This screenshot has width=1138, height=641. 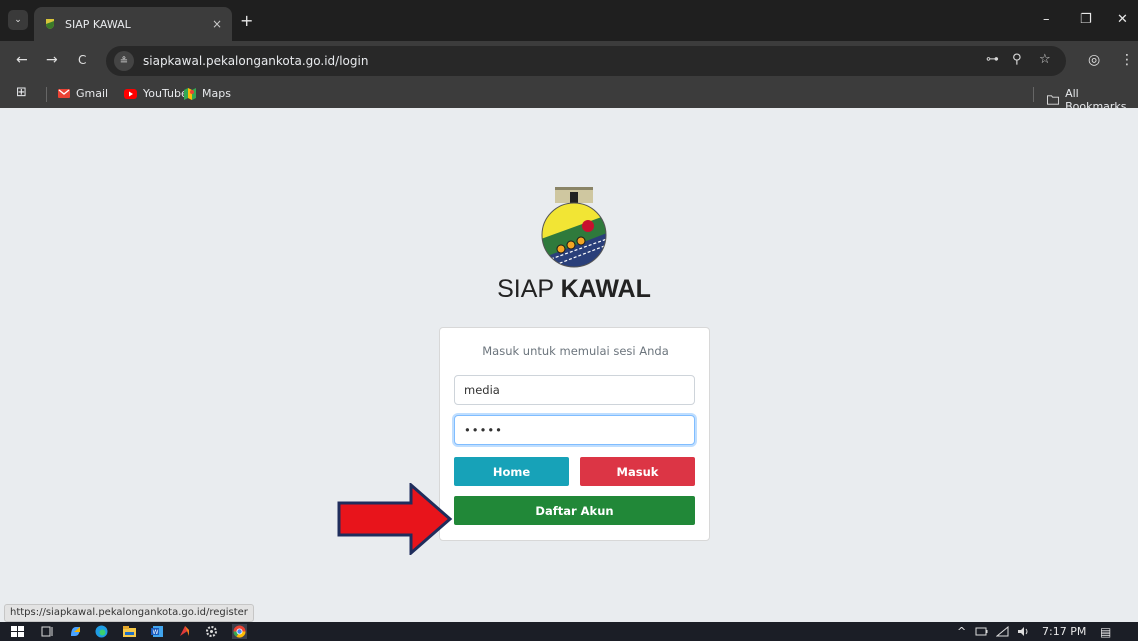 I want to click on edge-icon, so click(x=101, y=631).